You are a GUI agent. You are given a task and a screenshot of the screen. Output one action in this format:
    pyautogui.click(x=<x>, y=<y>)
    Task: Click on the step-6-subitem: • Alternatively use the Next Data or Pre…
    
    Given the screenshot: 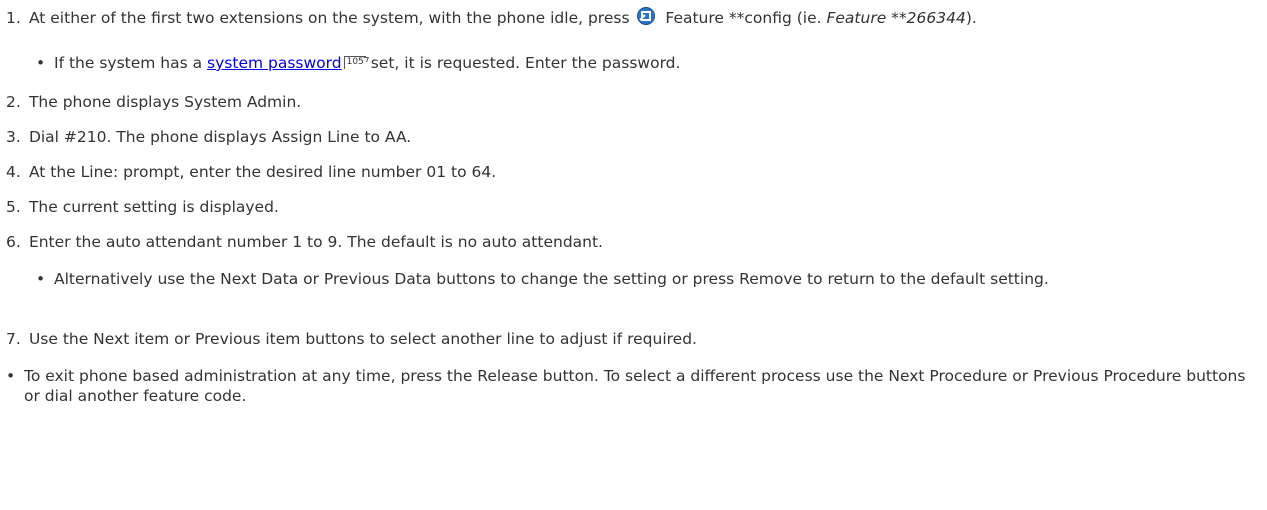 What is the action you would take?
    pyautogui.click(x=643, y=279)
    